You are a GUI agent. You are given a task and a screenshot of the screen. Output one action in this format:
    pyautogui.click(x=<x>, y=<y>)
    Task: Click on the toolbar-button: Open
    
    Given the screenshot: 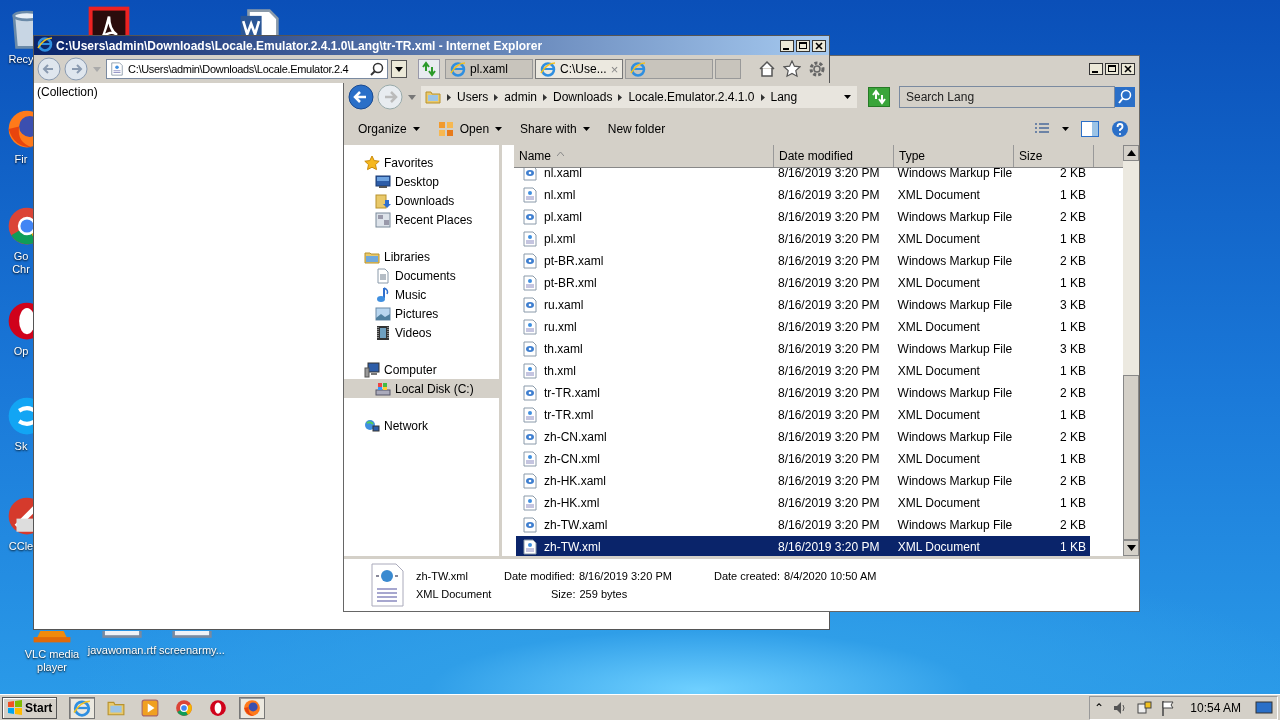 What is the action you would take?
    pyautogui.click(x=470, y=128)
    